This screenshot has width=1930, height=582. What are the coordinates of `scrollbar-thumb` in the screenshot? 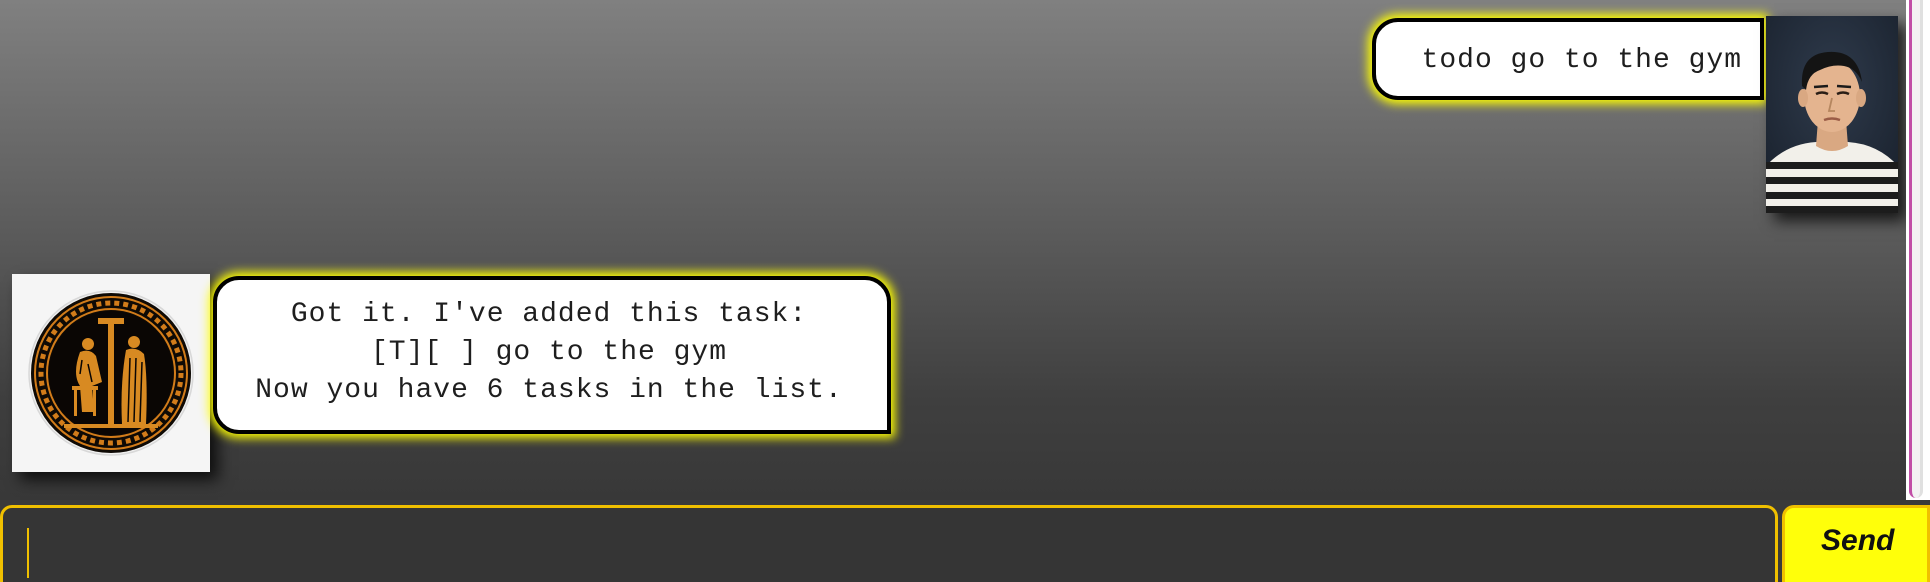 It's located at (1916, 249).